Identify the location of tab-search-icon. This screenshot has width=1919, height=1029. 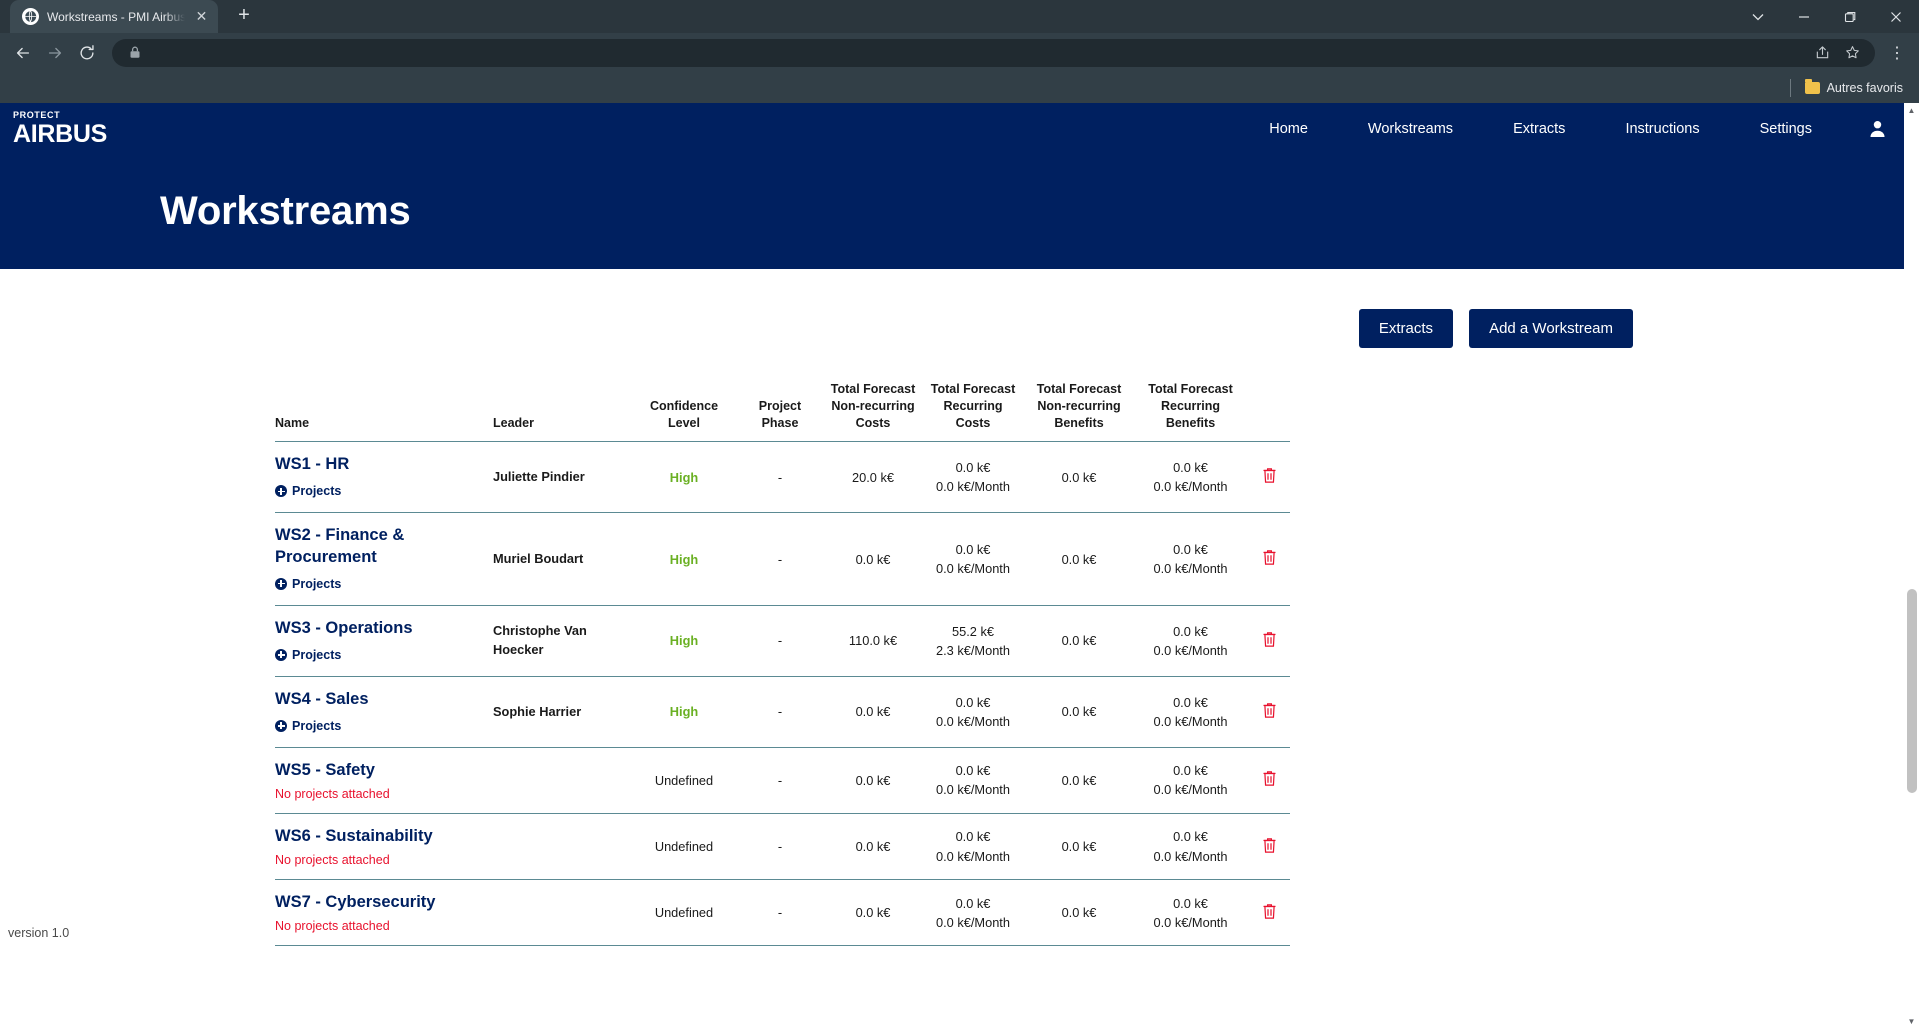
(1758, 16).